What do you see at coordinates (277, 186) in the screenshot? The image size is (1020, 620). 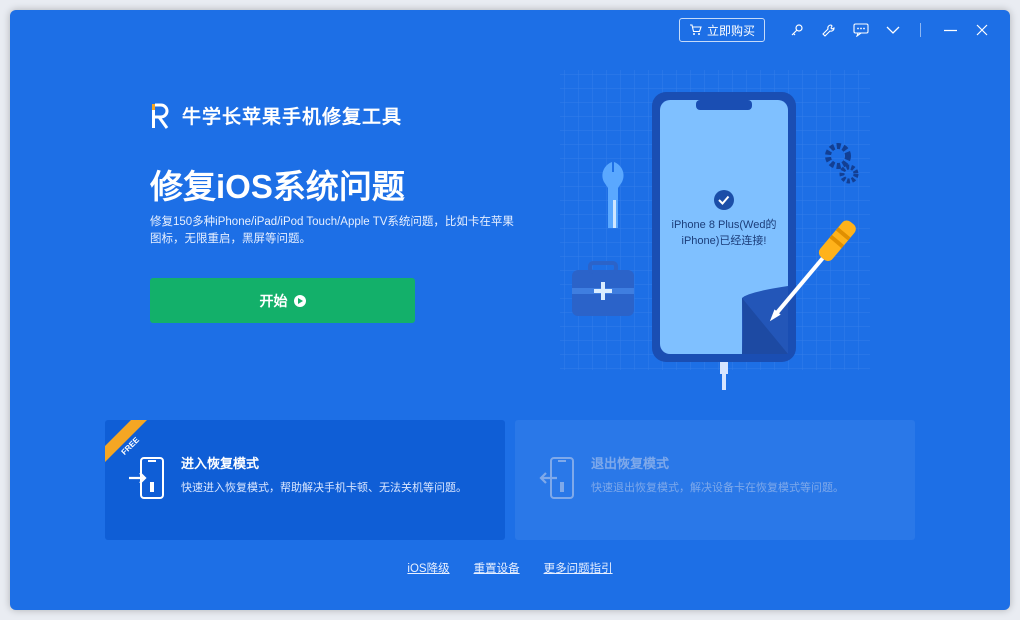 I see `page-title: 修复iOS系统问题` at bounding box center [277, 186].